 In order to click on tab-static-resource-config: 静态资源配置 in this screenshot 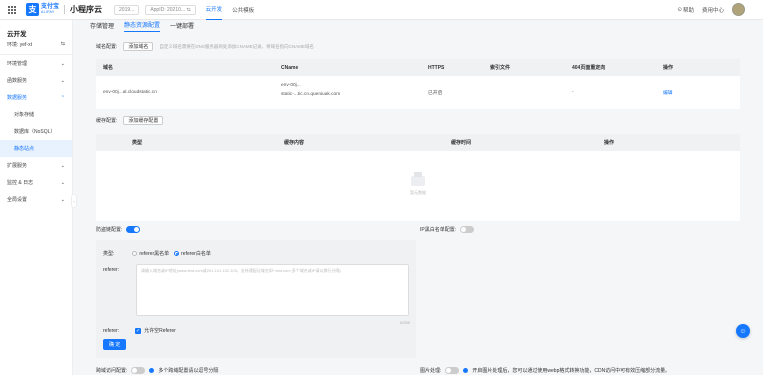, I will do `click(142, 26)`.